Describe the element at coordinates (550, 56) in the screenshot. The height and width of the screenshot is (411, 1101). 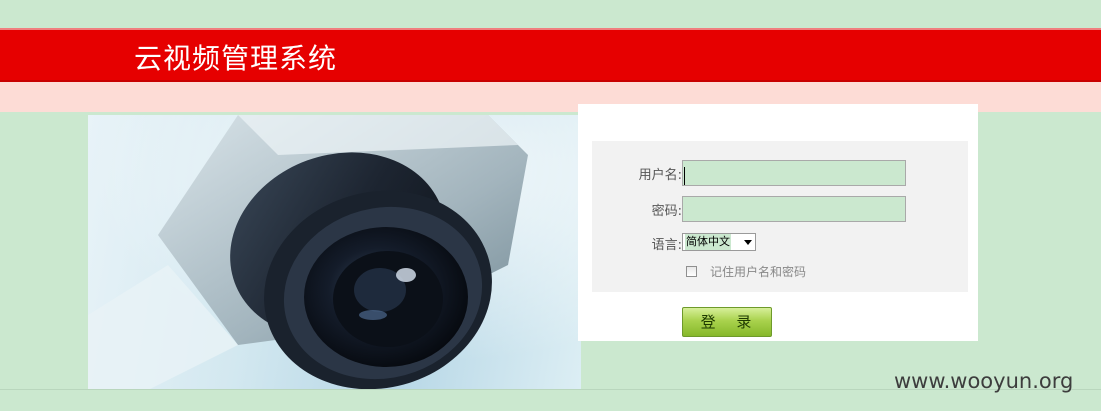
I see `header-bar: 云视频管理系统` at that location.